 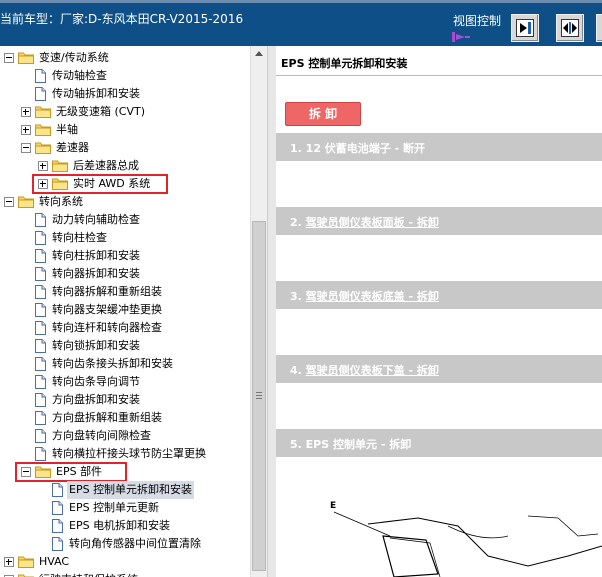 I want to click on tree-item: 方向盘拆解和重新组装, so click(x=107, y=418).